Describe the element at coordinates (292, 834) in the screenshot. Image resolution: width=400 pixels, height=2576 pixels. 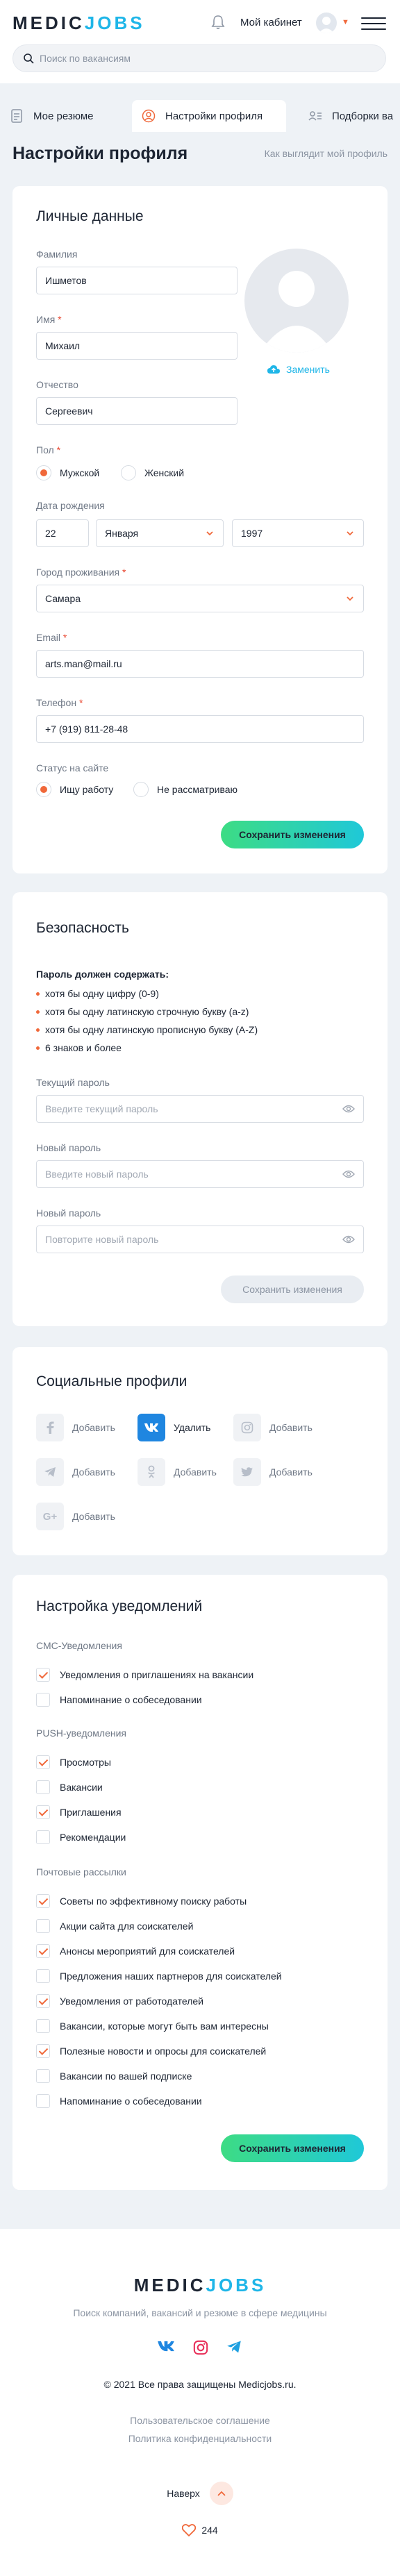
I see `save-personal-button: Сохранить изменения` at that location.